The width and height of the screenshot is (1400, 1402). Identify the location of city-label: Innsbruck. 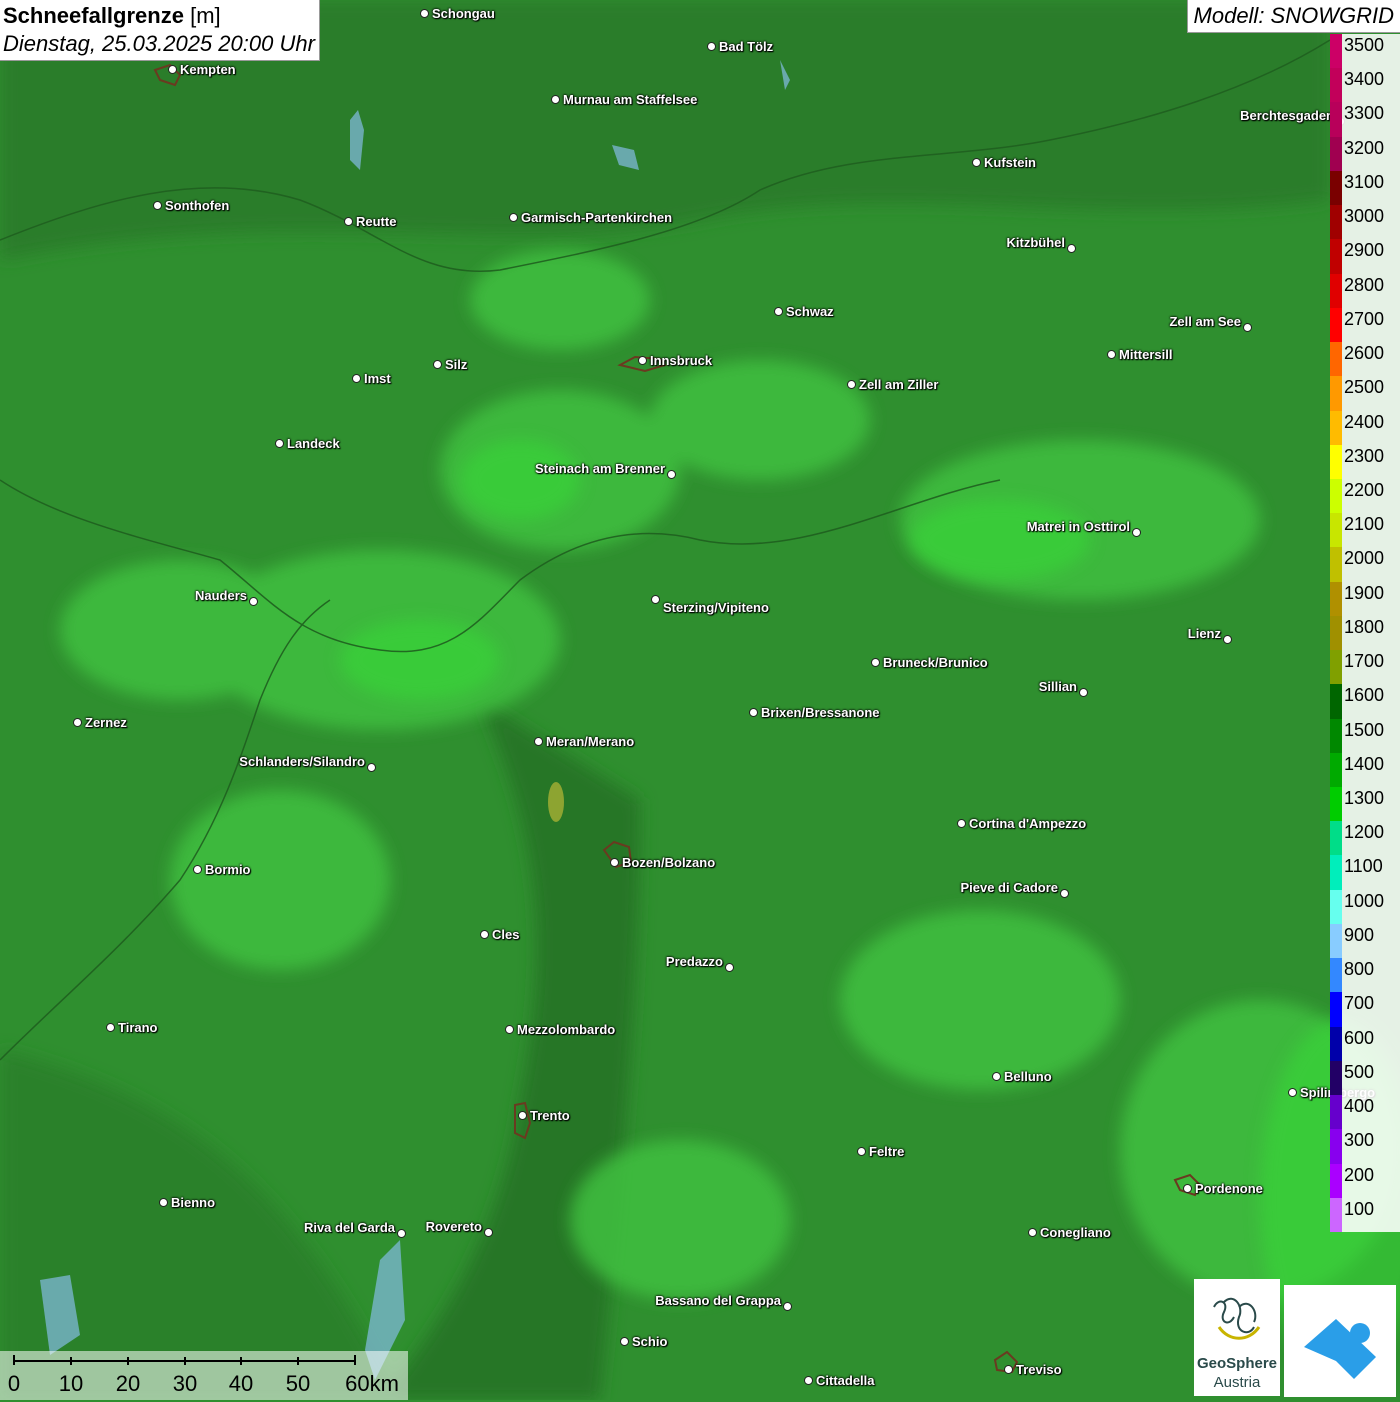
(681, 360).